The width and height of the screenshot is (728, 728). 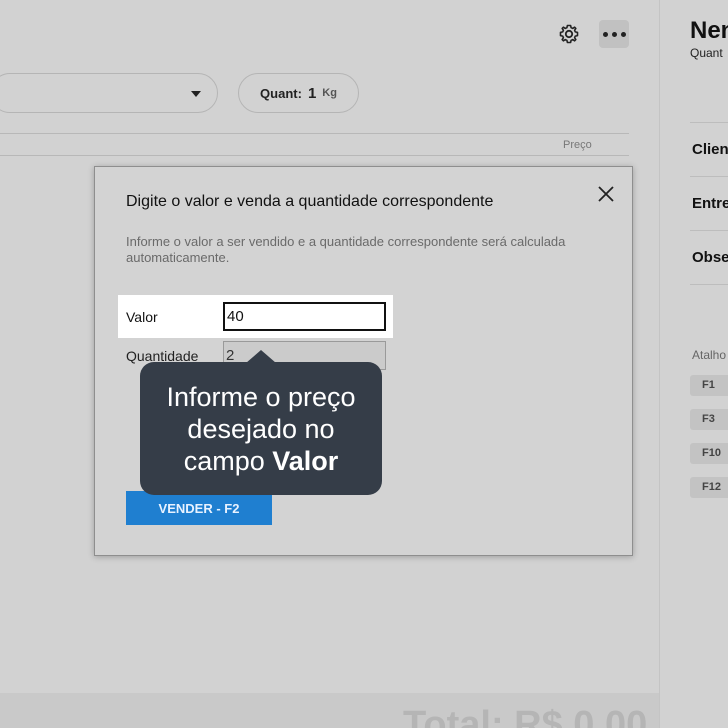 What do you see at coordinates (709, 487) in the screenshot?
I see `shortcut-key-f12: F12` at bounding box center [709, 487].